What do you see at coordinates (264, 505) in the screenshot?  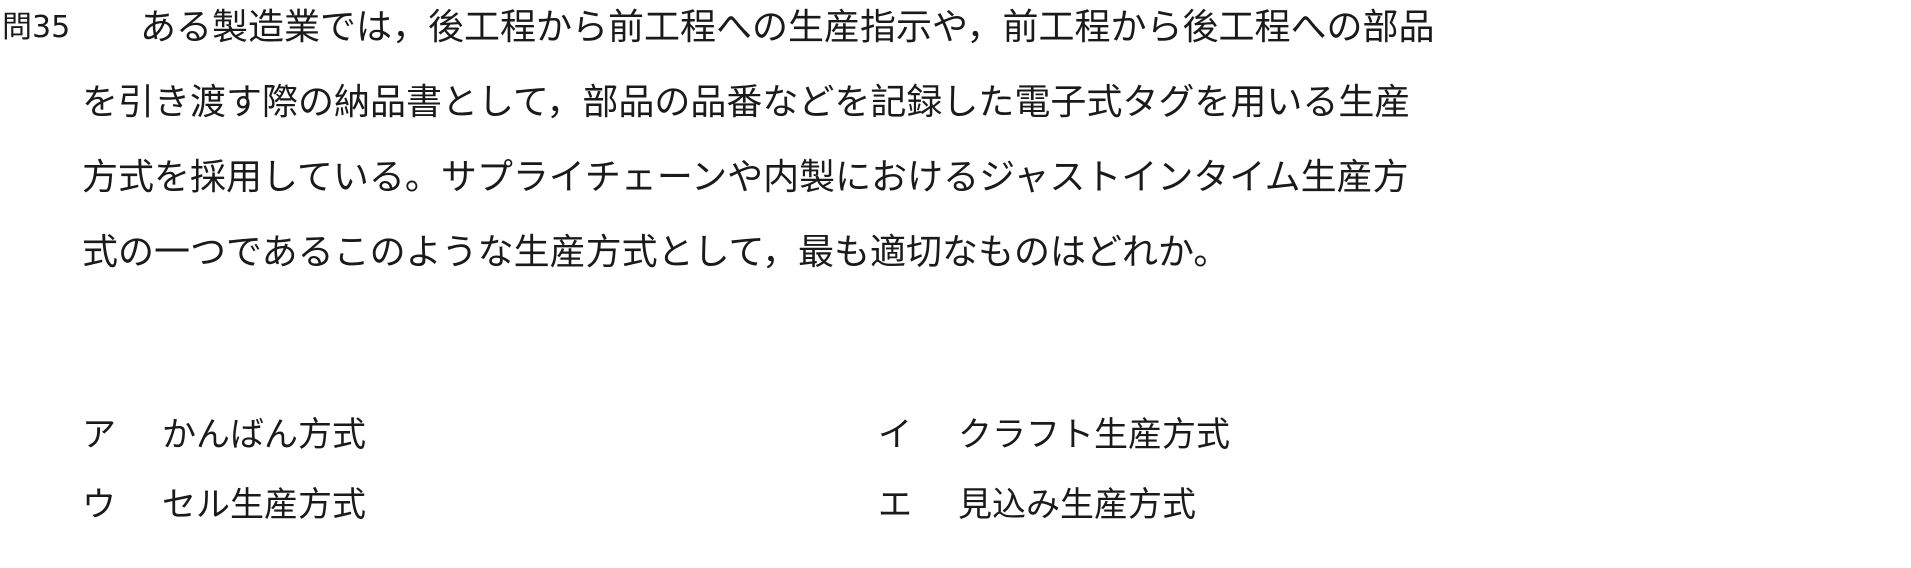 I see `choice-u-text: セル生産方式` at bounding box center [264, 505].